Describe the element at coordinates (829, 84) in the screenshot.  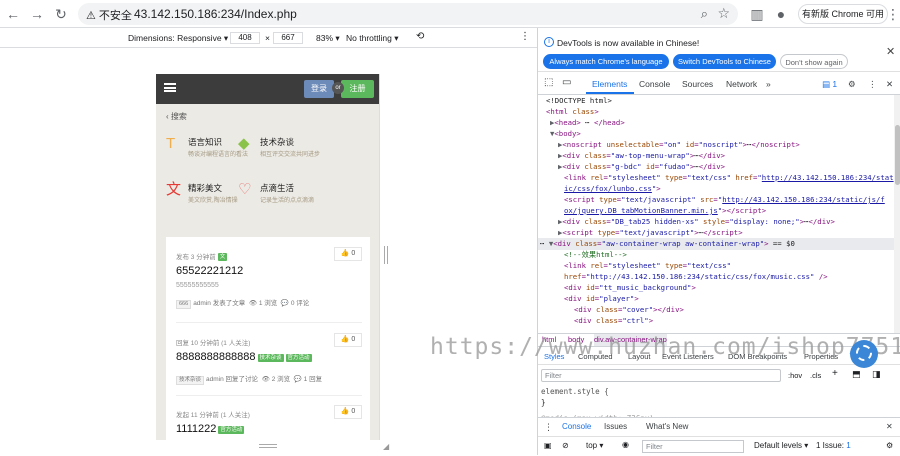
I see `issues-badge: ▤ 1` at that location.